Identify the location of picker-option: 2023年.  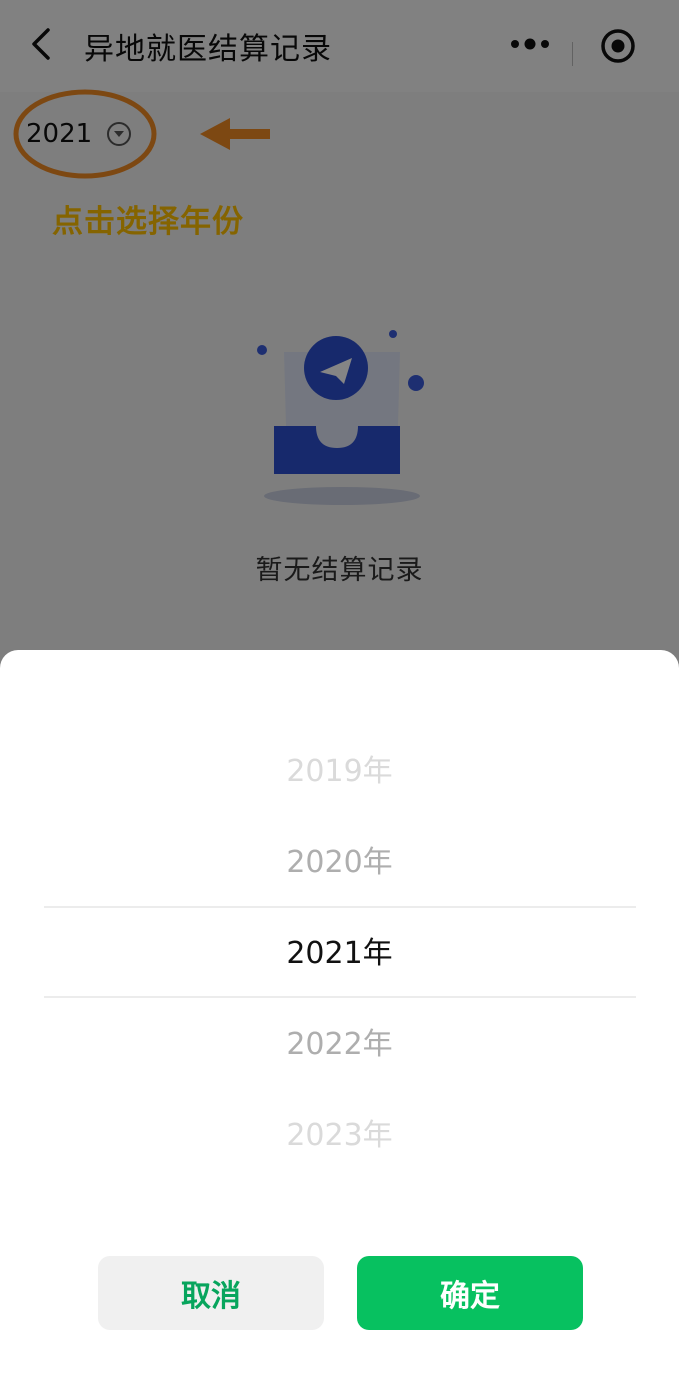
(339, 1136).